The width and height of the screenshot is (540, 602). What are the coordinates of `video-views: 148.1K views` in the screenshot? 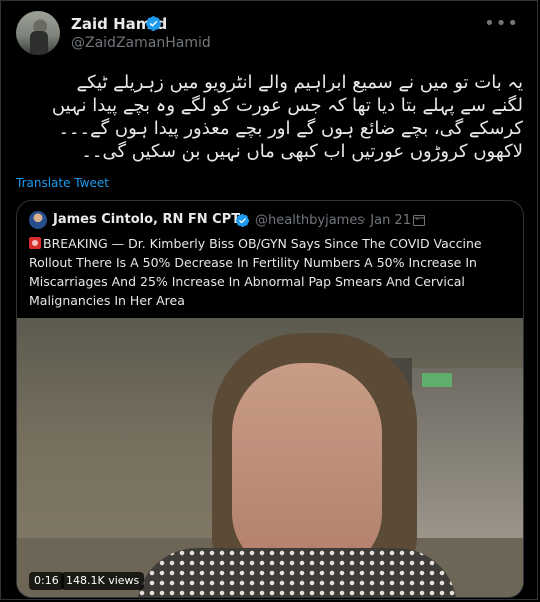 It's located at (103, 581).